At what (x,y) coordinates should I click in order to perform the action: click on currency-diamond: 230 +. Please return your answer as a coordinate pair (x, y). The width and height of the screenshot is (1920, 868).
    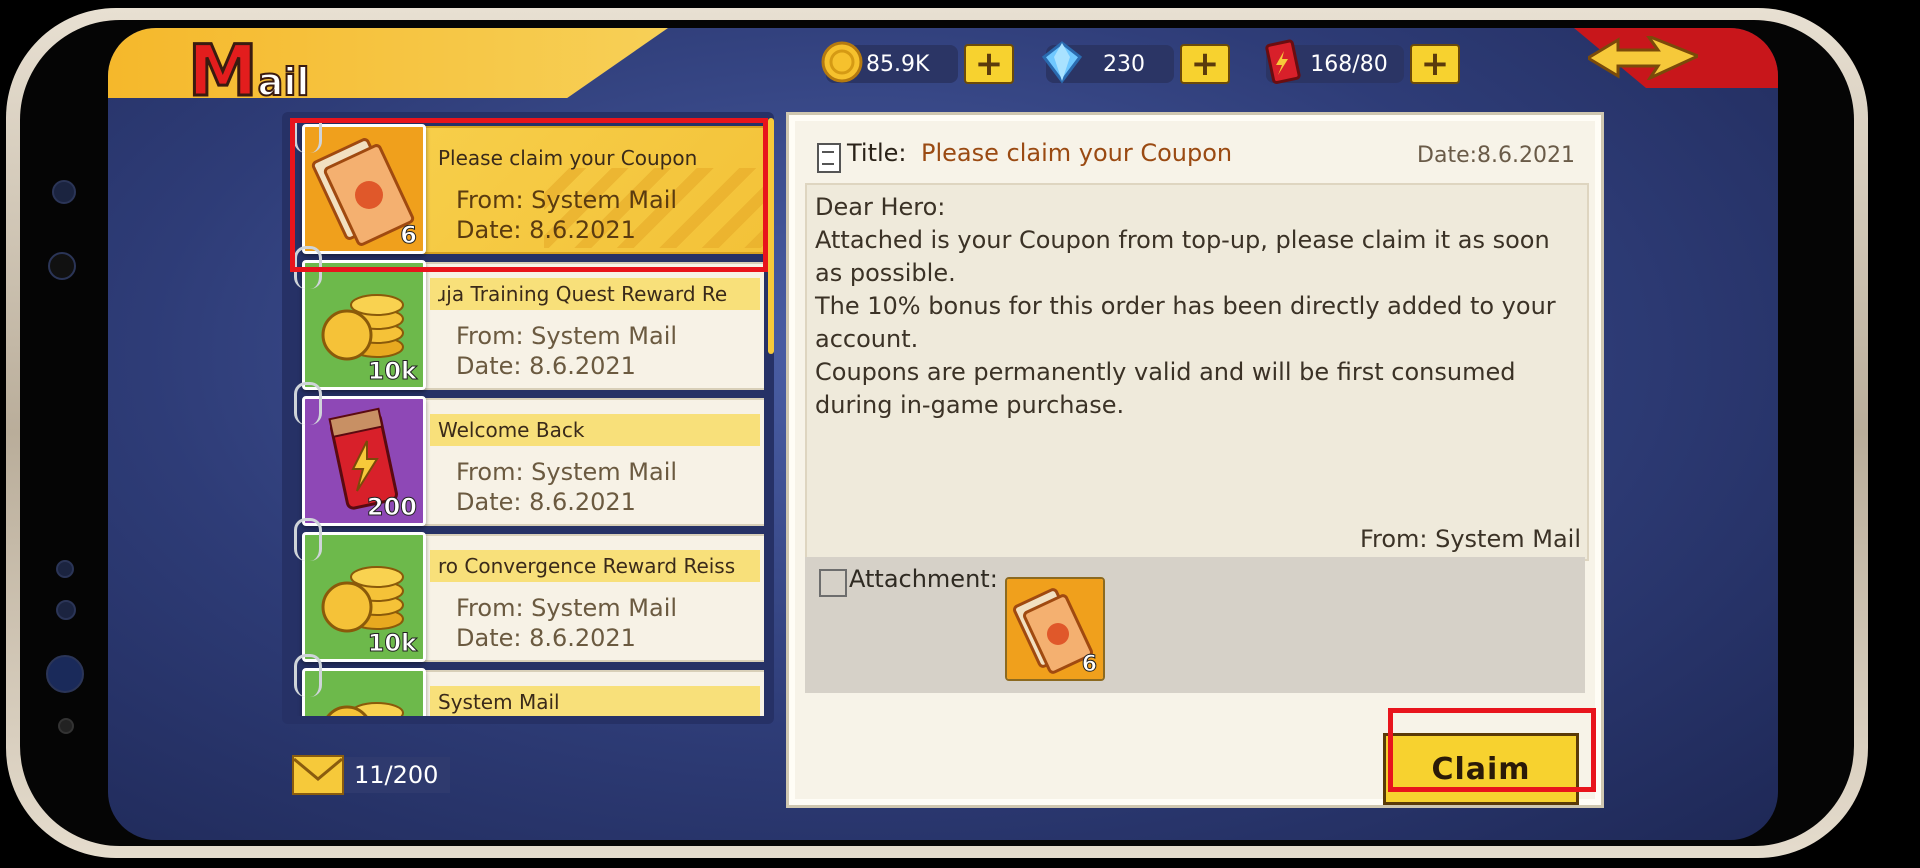
    Looking at the image, I should click on (1135, 62).